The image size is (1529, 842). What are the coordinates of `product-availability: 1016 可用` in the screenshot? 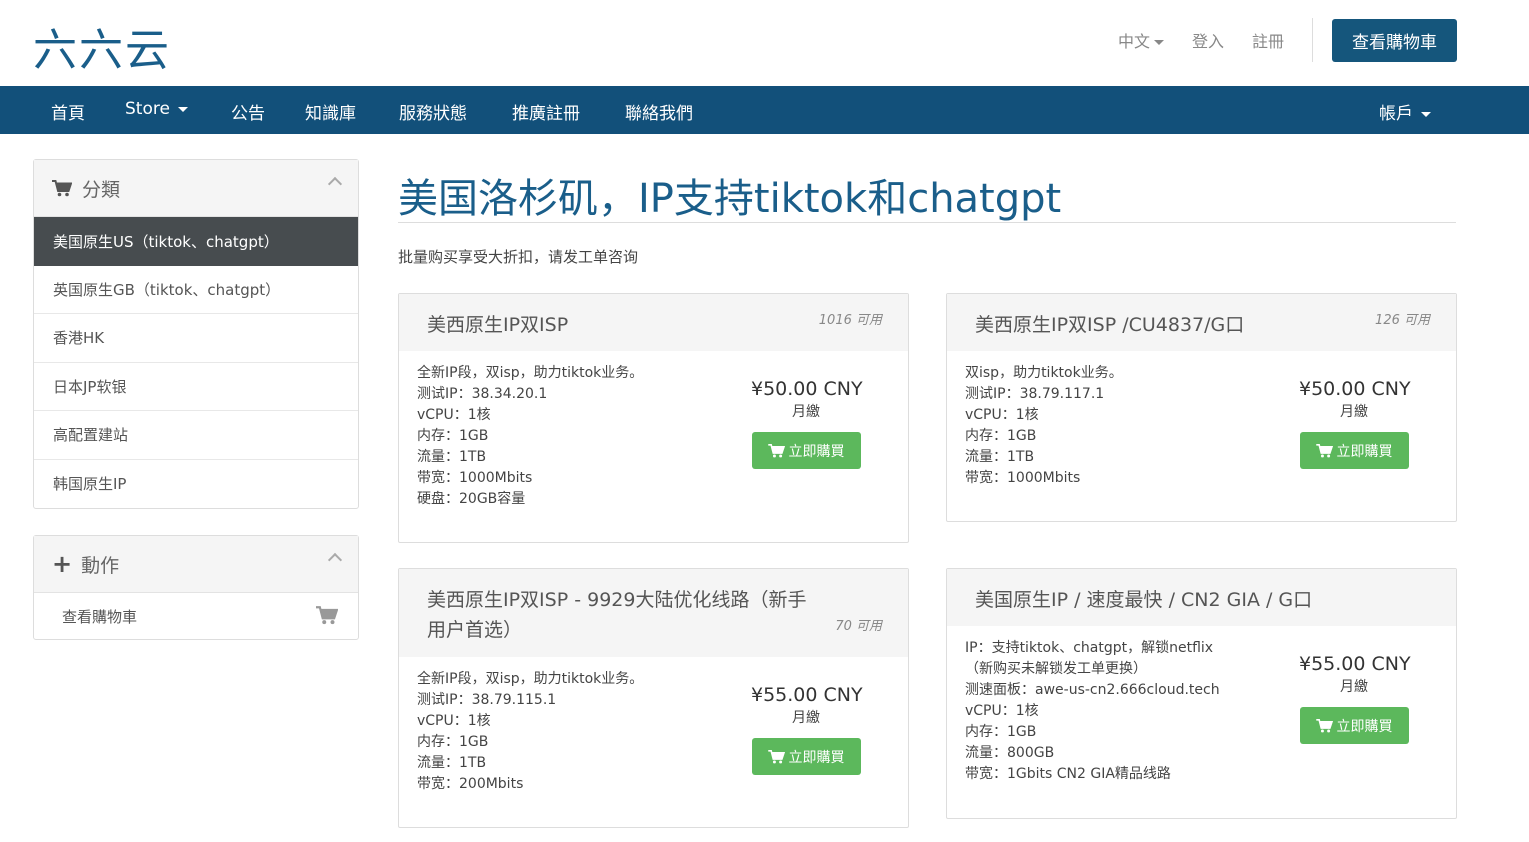 It's located at (850, 320).